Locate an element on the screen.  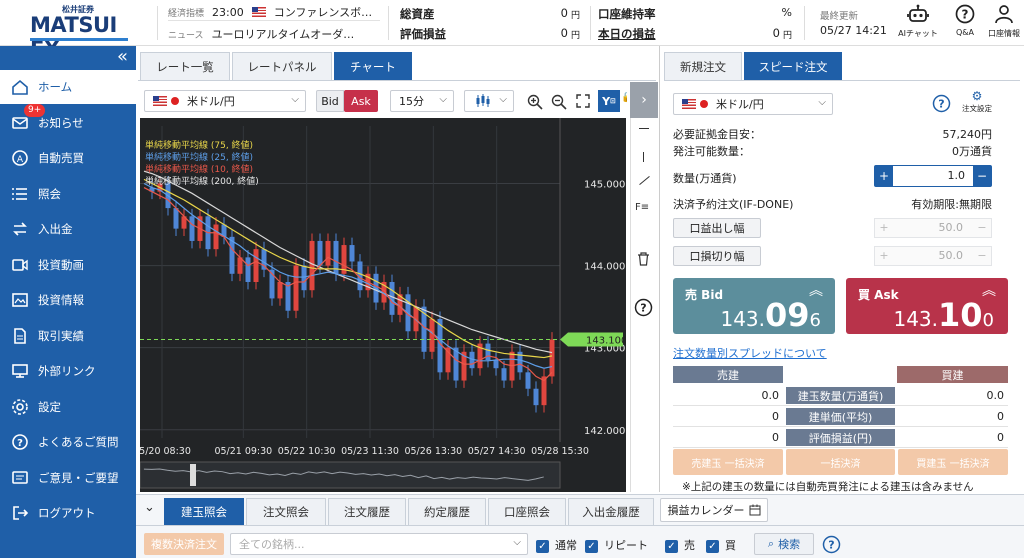
panel-expand-button: › is located at coordinates (644, 100).